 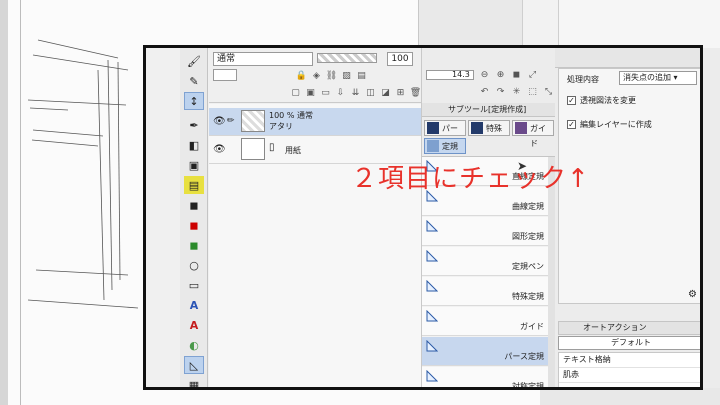 I want to click on checkbox-row: ✓ 透視図法を変更, so click(x=601, y=100).